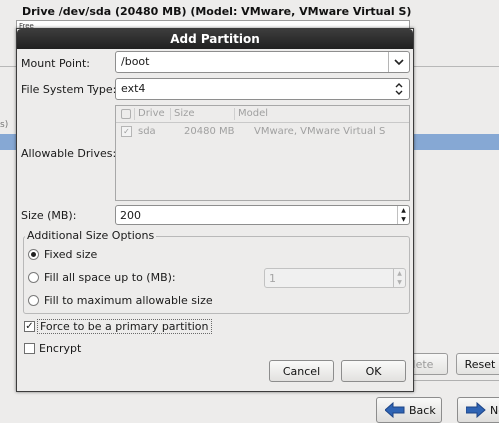 This screenshot has height=423, width=499. I want to click on radio-dot-icon, so click(33, 254).